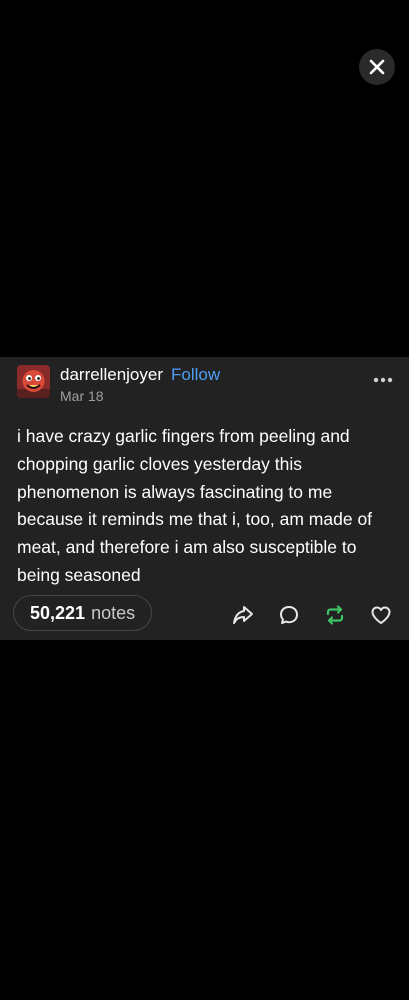 This screenshot has height=1000, width=409. What do you see at coordinates (111, 375) in the screenshot?
I see `username-link: darrellenjoyer` at bounding box center [111, 375].